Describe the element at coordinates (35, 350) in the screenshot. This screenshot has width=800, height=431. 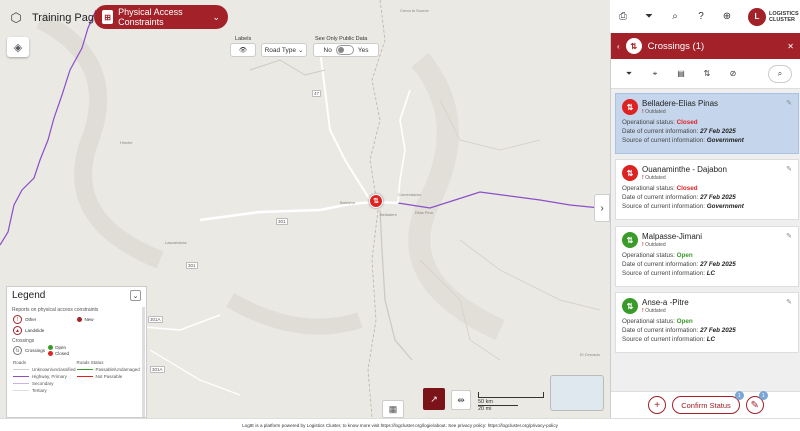
I see `legend-item: Crossings` at that location.